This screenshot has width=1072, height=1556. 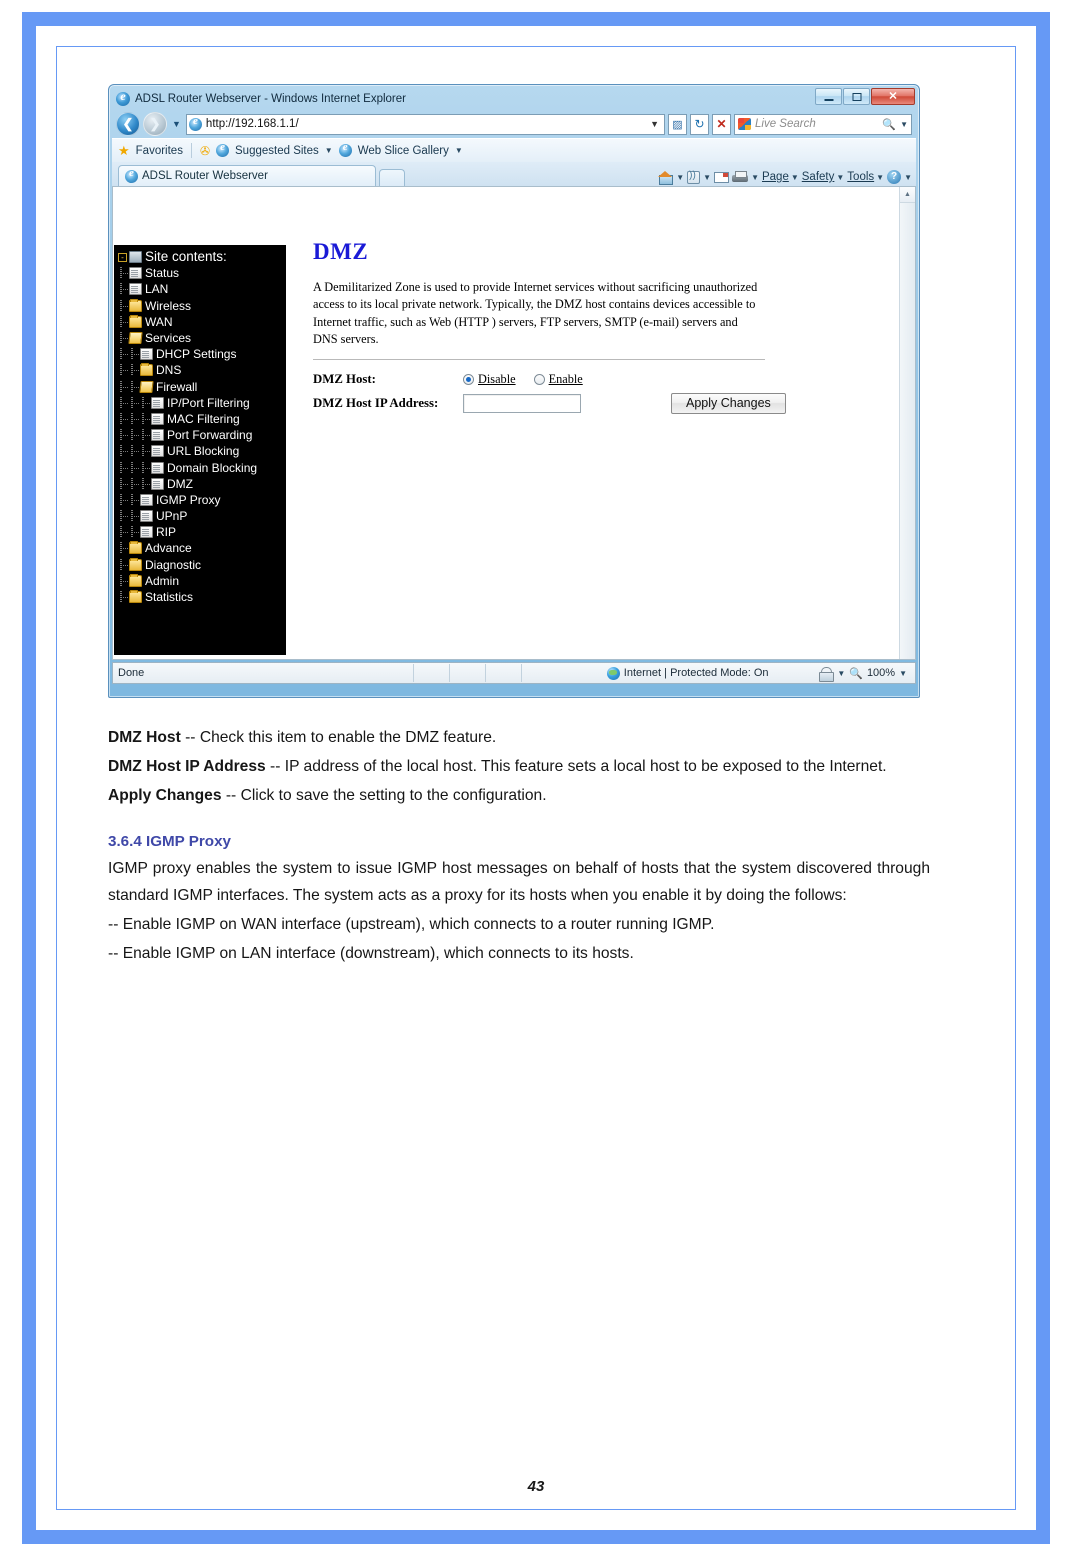 I want to click on tree-item-statistics: Statistics, so click(x=202, y=597).